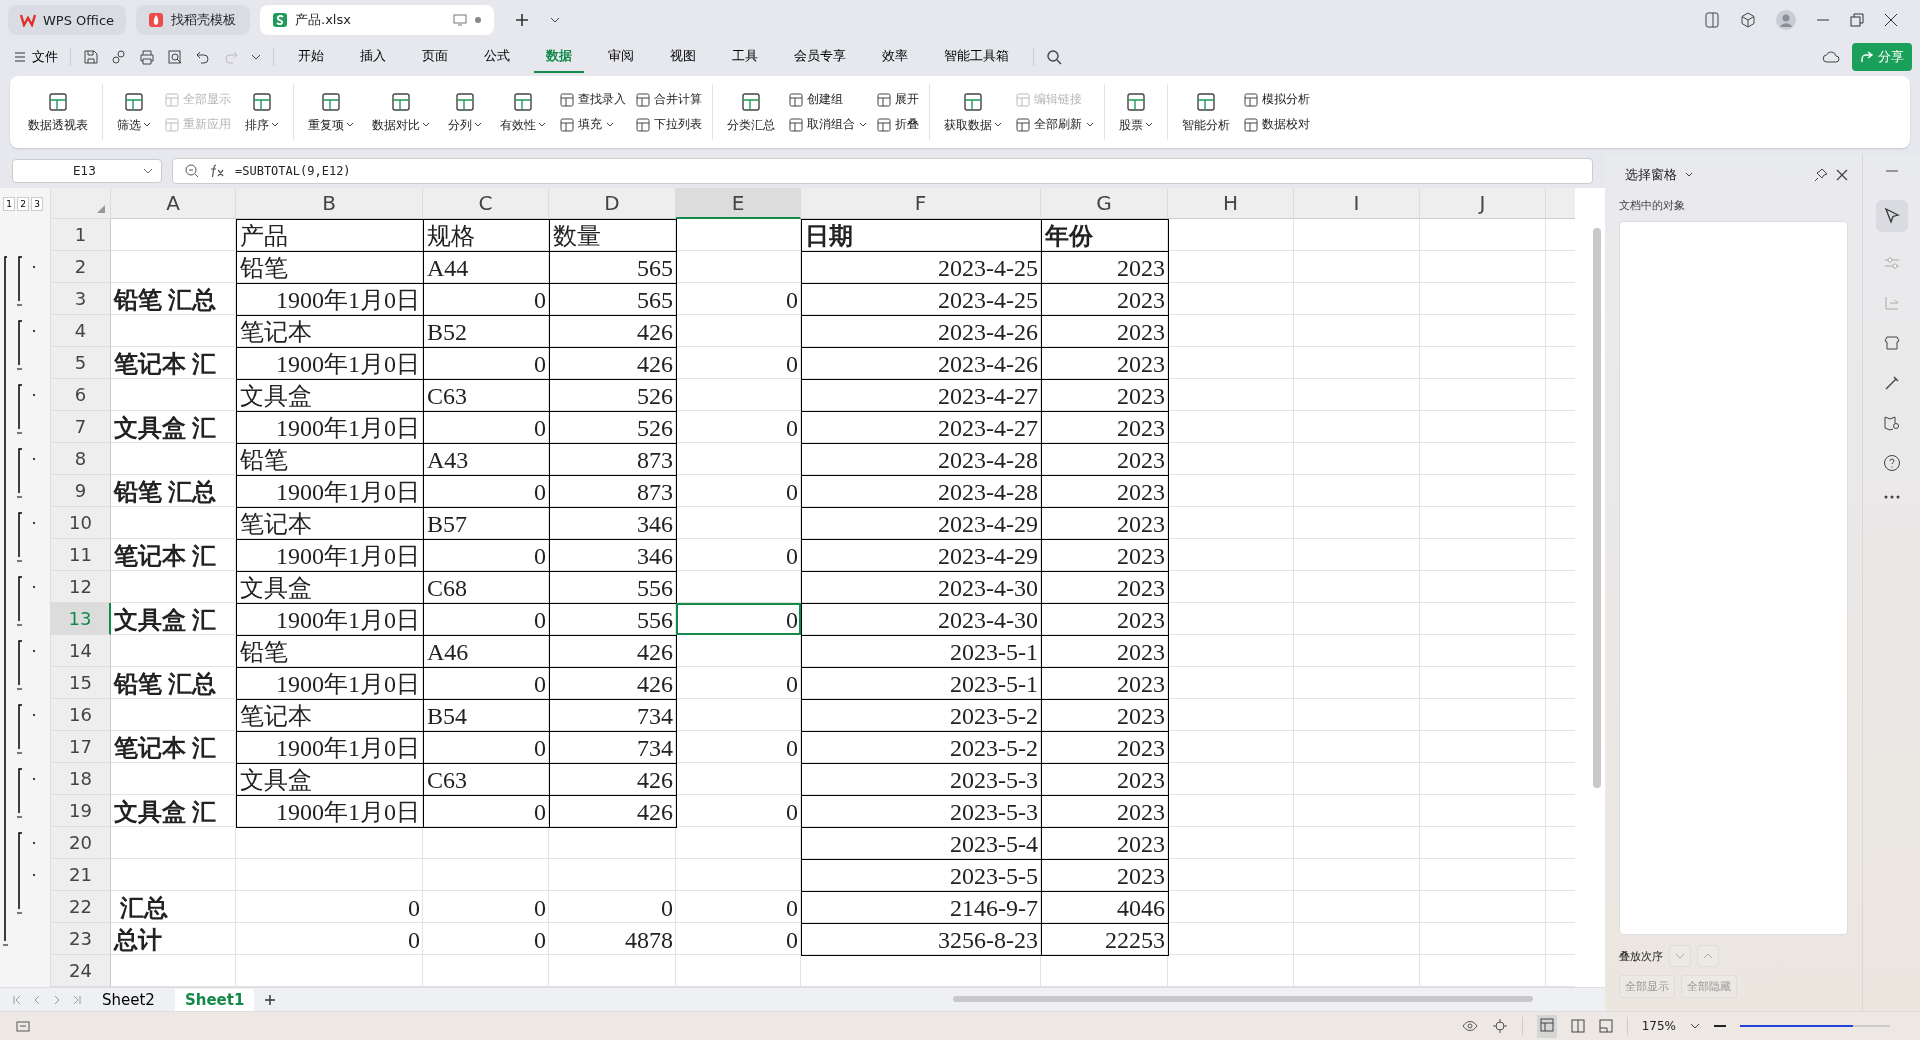 The height and width of the screenshot is (1040, 1920). I want to click on row-header: 21, so click(81, 875).